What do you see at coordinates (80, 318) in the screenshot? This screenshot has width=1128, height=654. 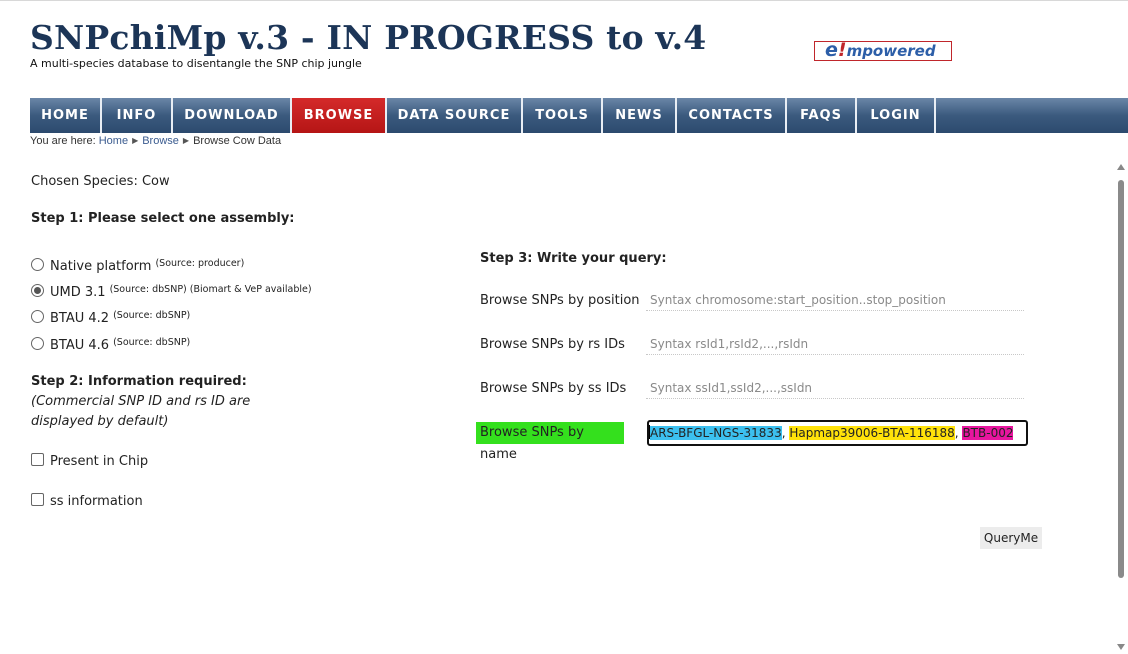 I see `assembly-label: BTAU 4.2` at bounding box center [80, 318].